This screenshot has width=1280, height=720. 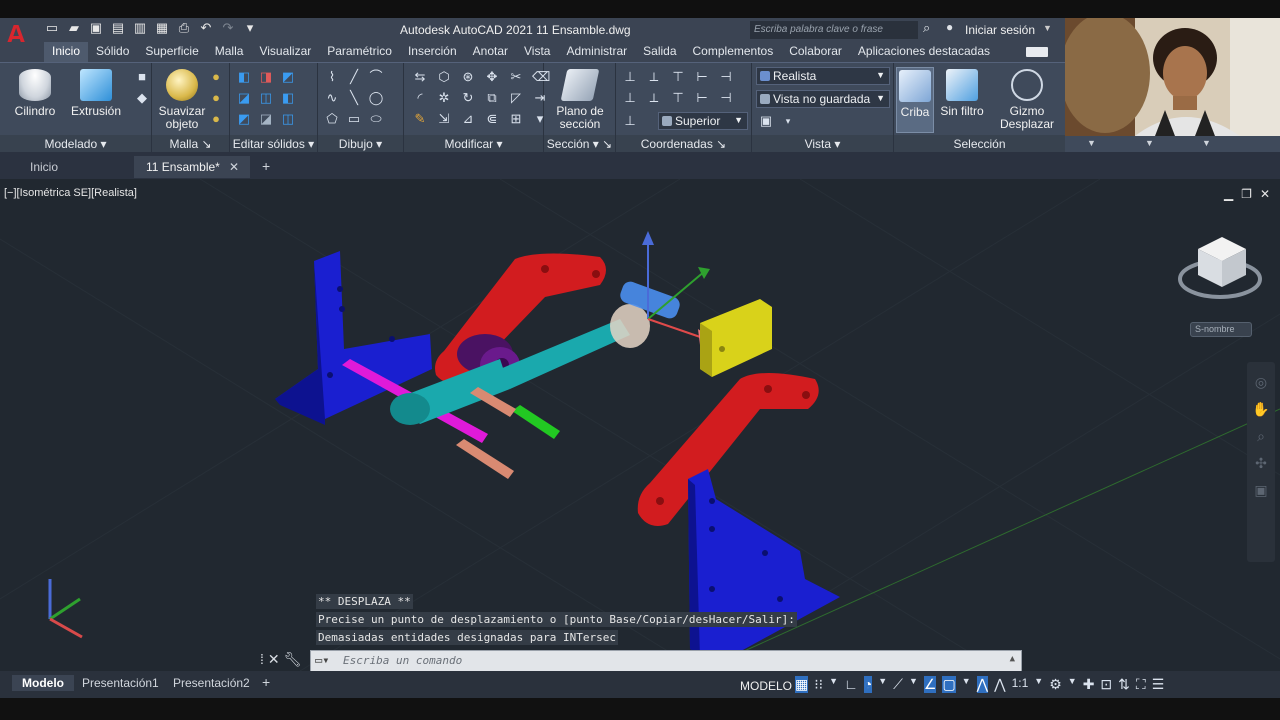 What do you see at coordinates (288, 77) in the screenshot?
I see `interfere-icon: ◩` at bounding box center [288, 77].